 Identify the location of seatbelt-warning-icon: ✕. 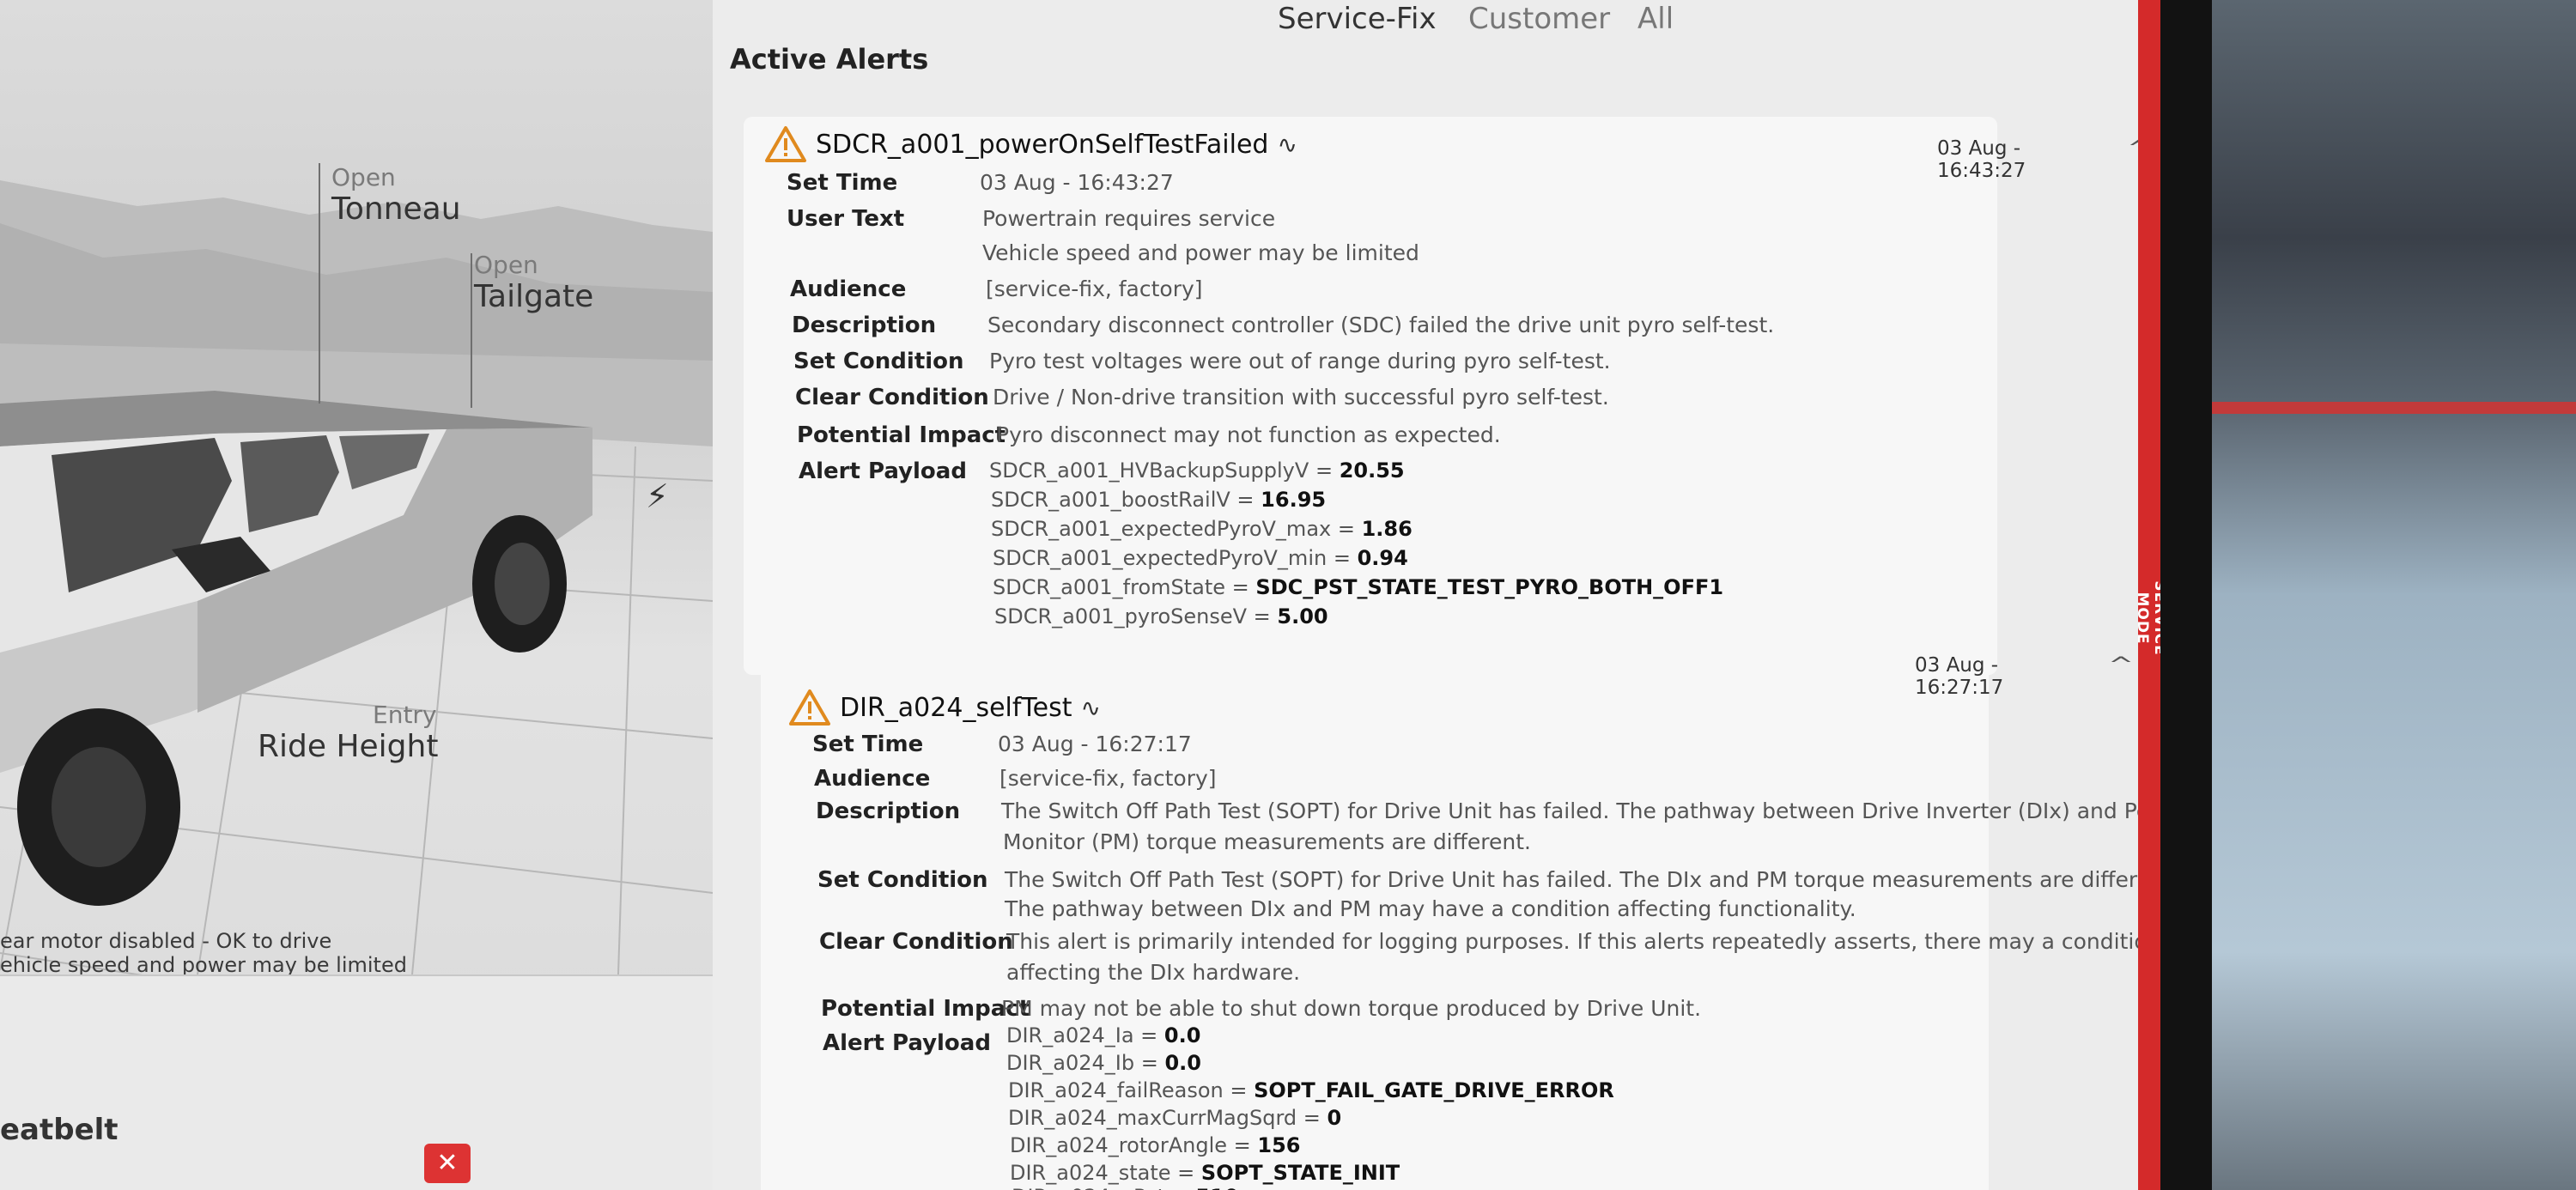
(448, 1163).